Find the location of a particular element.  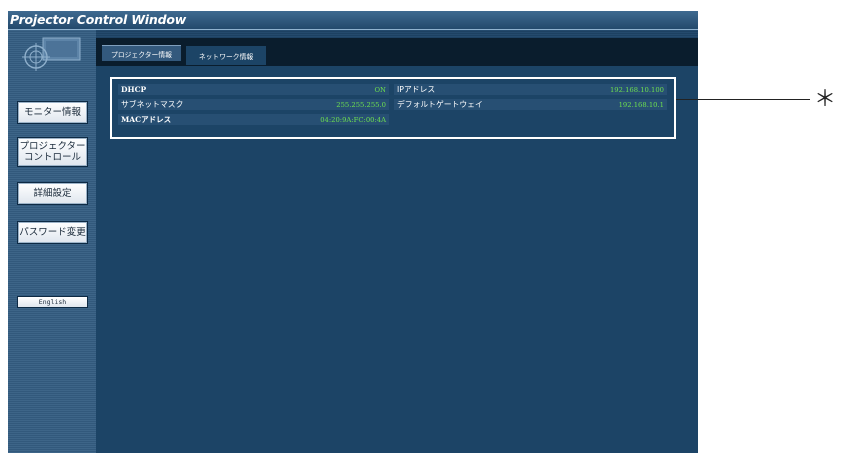

english-language-button: English is located at coordinates (52, 302).